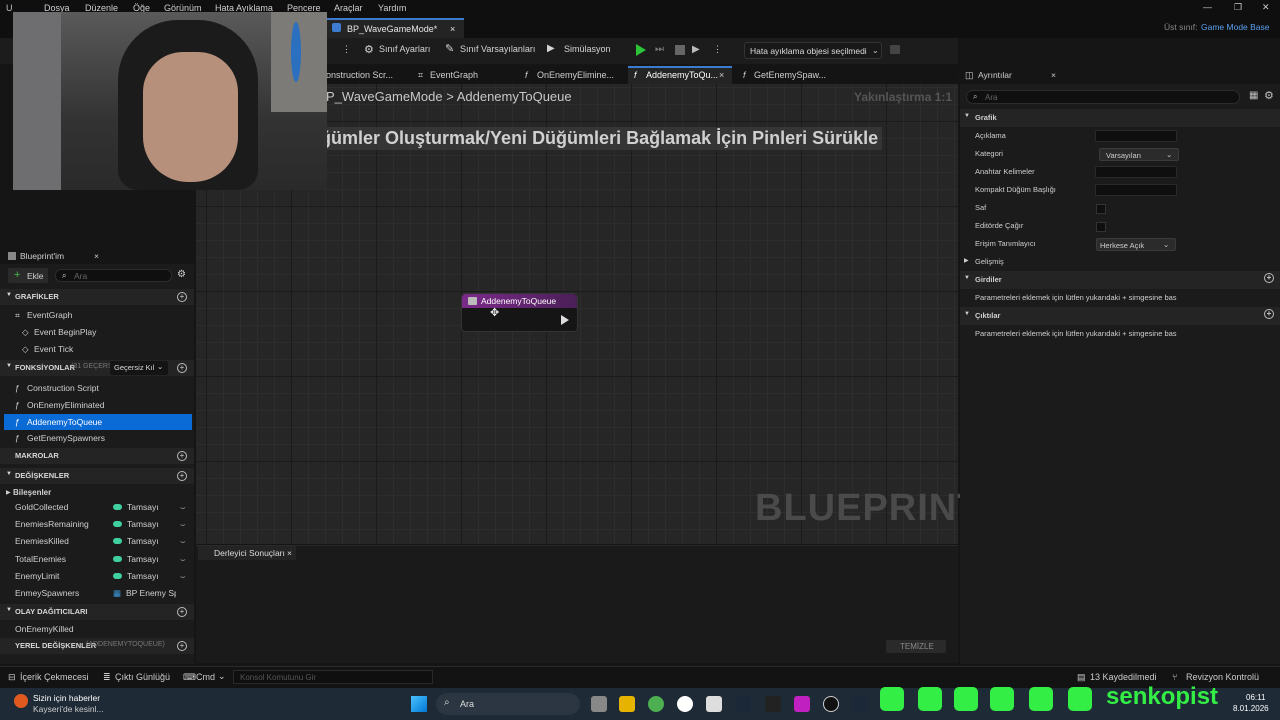 The image size is (1280, 720). Describe the element at coordinates (1136, 136) in the screenshot. I see `description-field` at that location.